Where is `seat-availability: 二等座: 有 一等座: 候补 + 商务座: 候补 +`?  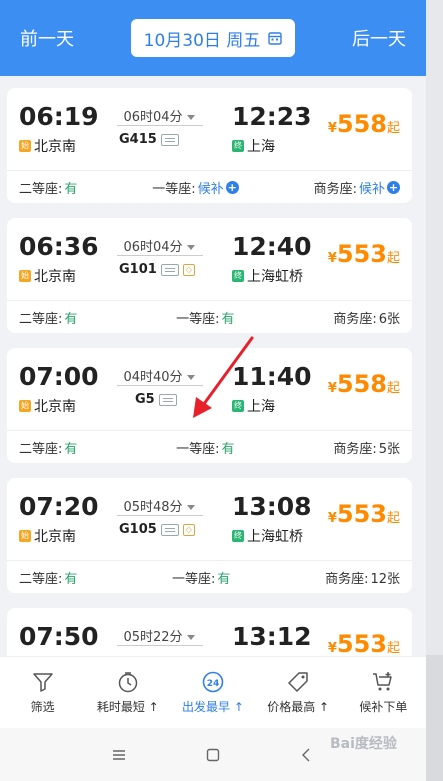 seat-availability: 二等座: 有 一等座: 候补 + 商务座: 候补 + is located at coordinates (209, 187).